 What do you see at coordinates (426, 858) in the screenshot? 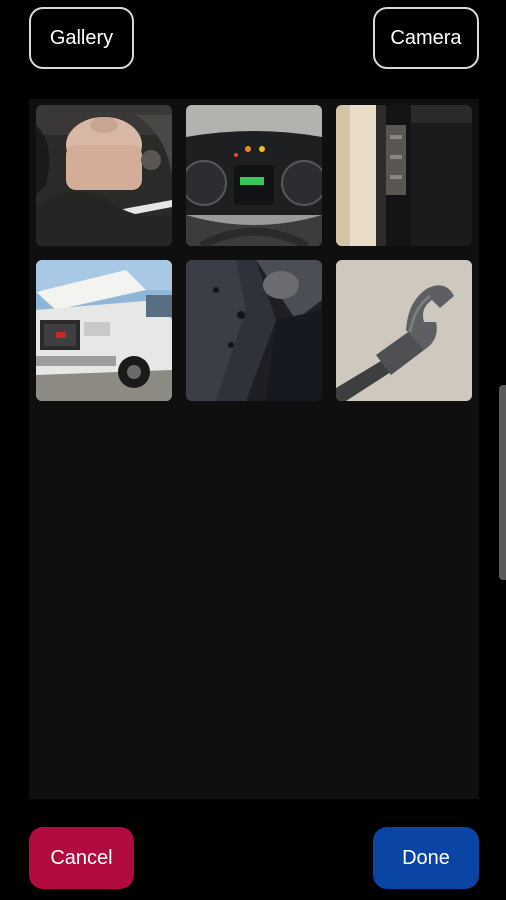
I see `done-button: Done` at bounding box center [426, 858].